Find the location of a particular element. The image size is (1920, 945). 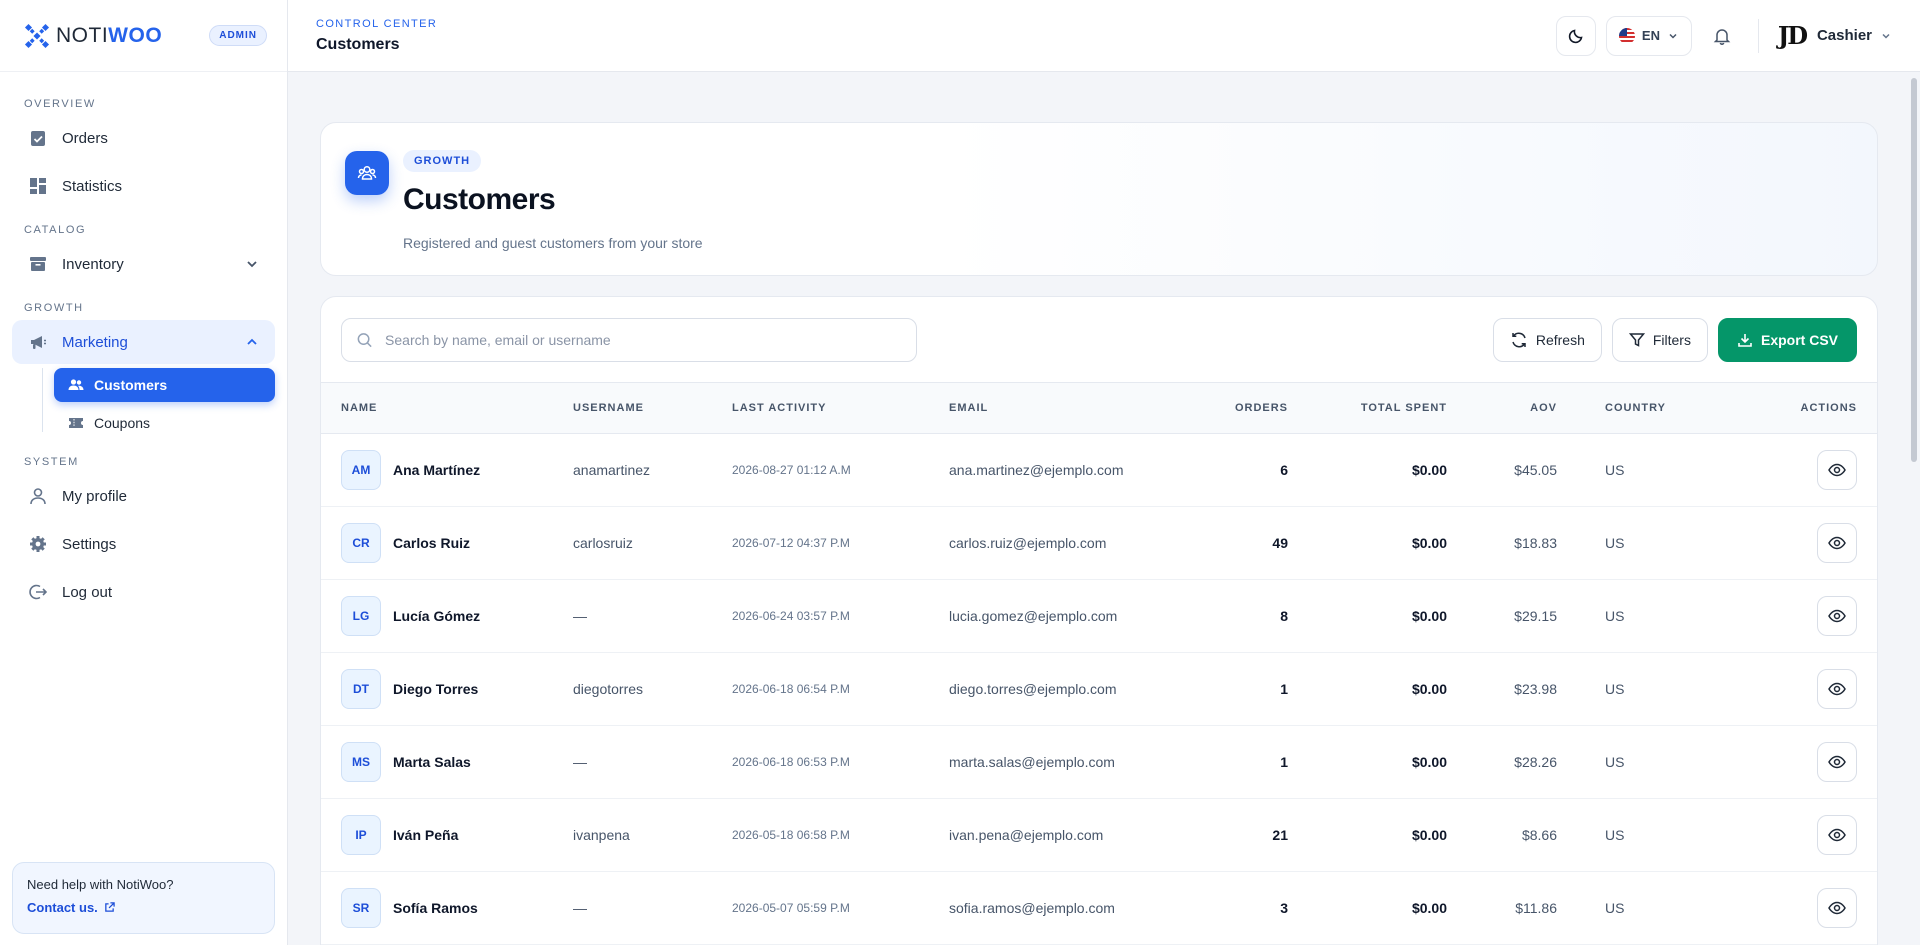

sidebar-item-orders: Orders is located at coordinates (143, 138).